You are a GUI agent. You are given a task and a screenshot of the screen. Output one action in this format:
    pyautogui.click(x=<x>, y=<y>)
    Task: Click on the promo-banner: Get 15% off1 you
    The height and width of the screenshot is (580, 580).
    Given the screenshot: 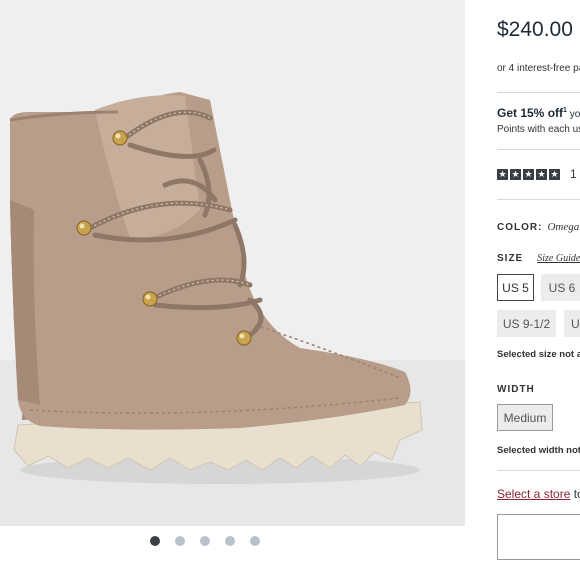 What is the action you would take?
    pyautogui.click(x=538, y=113)
    